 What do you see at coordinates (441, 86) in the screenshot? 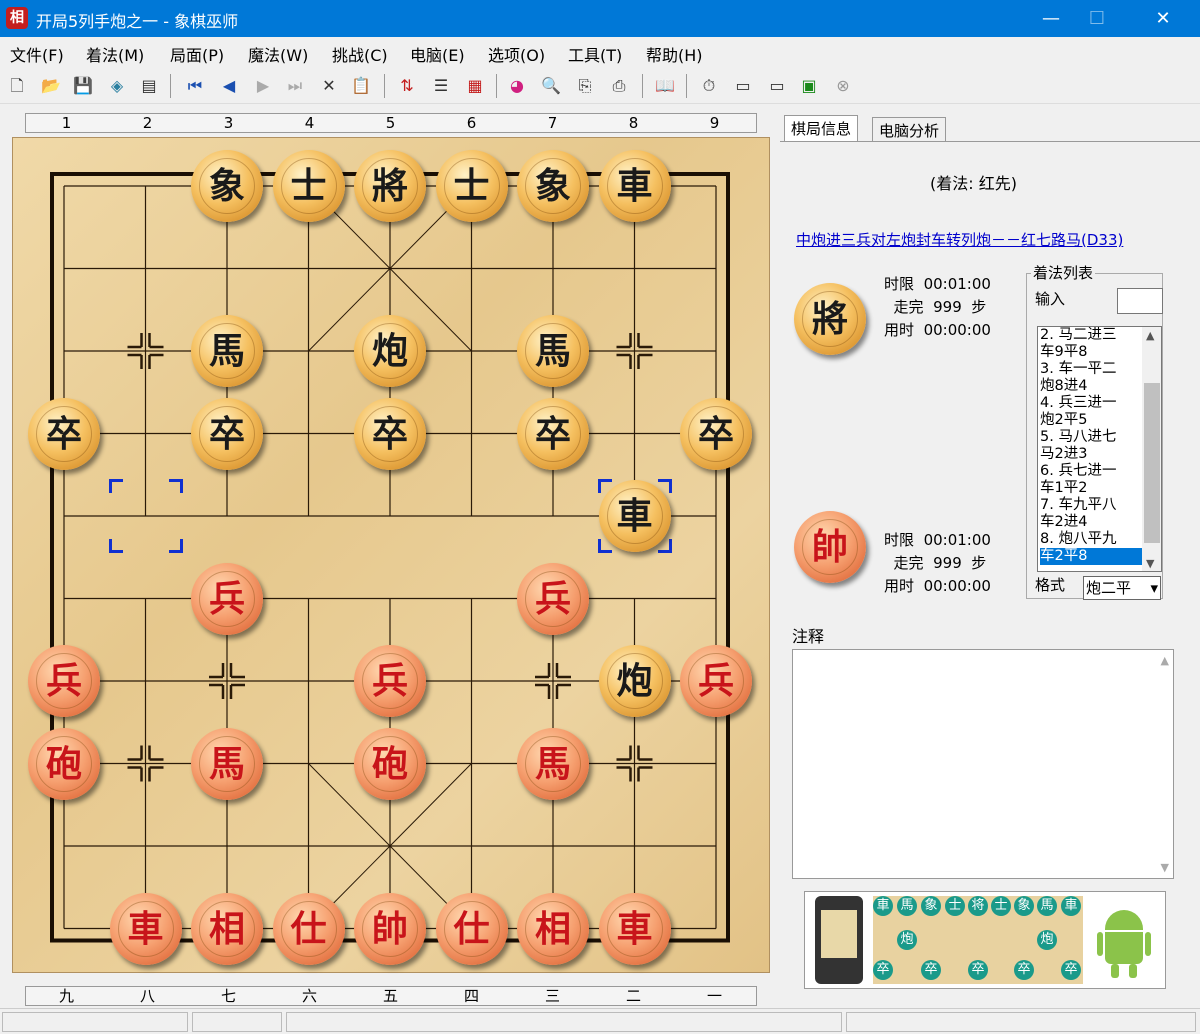
I see `tree-icon: ☰` at bounding box center [441, 86].